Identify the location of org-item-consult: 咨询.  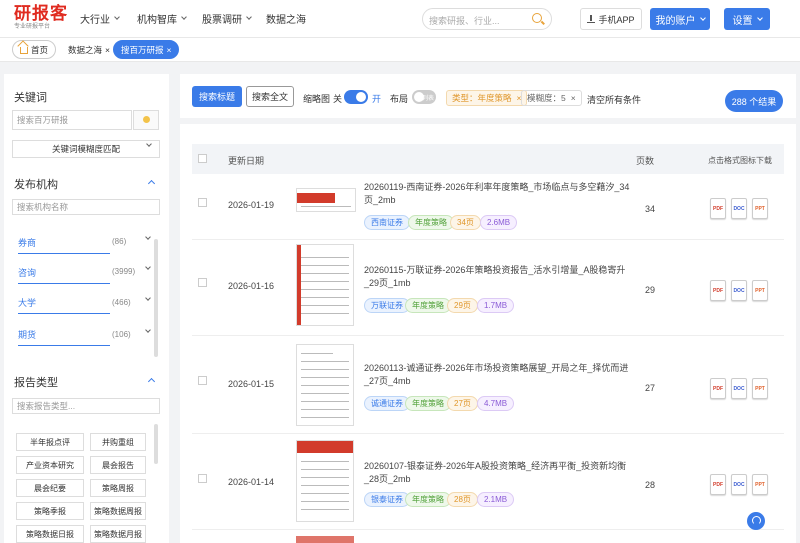
(64, 275).